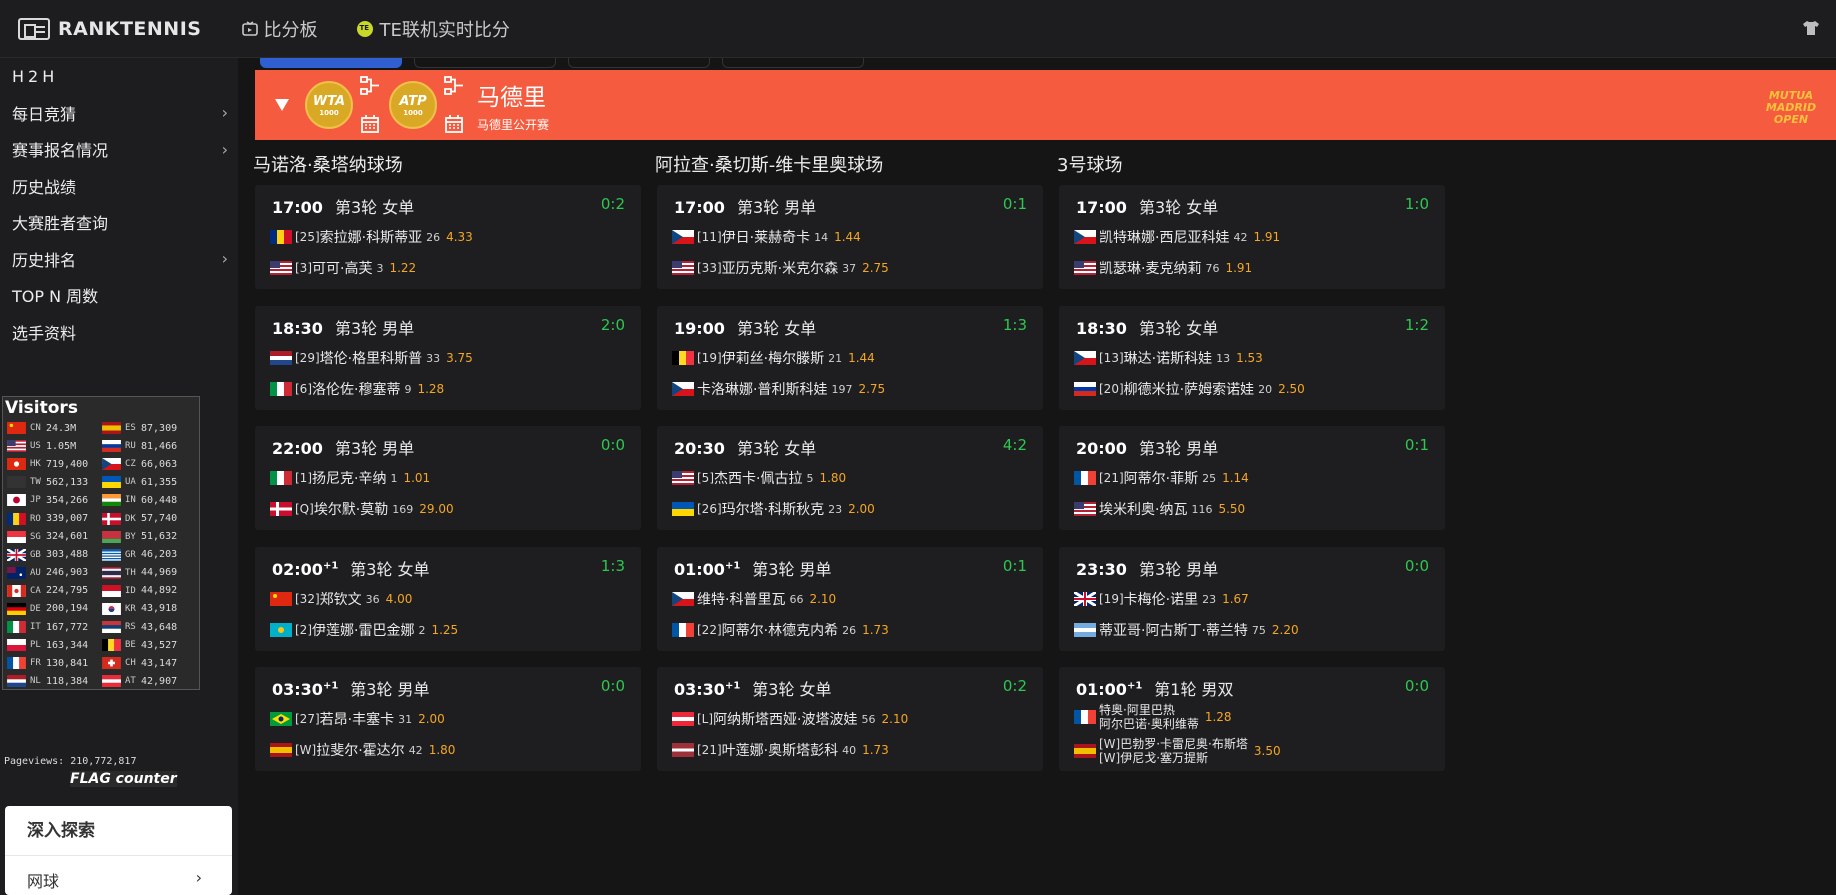  What do you see at coordinates (759, 478) in the screenshot?
I see `player-row: [5] 杰西卡·佩古拉 5 1.80` at bounding box center [759, 478].